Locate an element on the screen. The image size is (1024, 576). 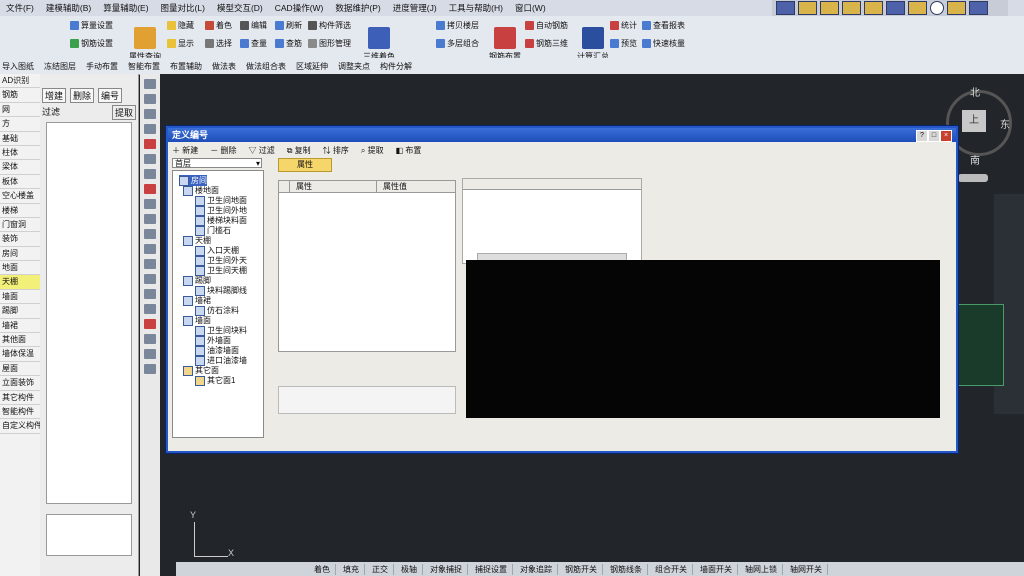
add-button: 增建 is located at coordinates (54, 95).